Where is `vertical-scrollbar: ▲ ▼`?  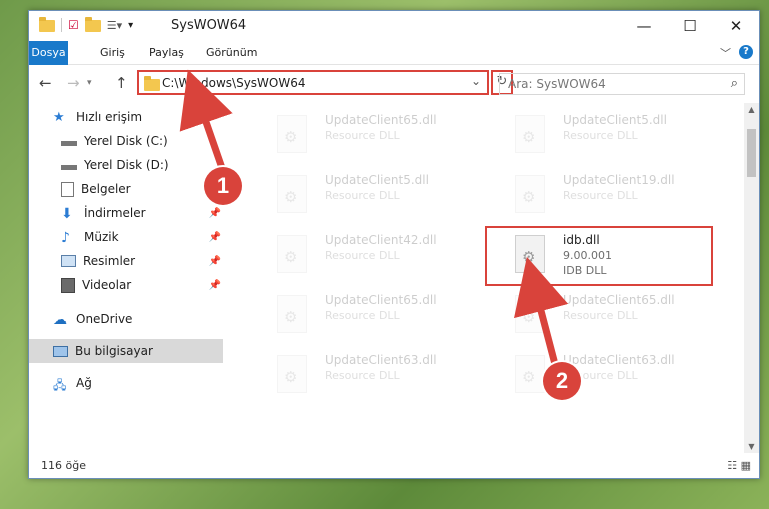 vertical-scrollbar: ▲ ▼ is located at coordinates (751, 278).